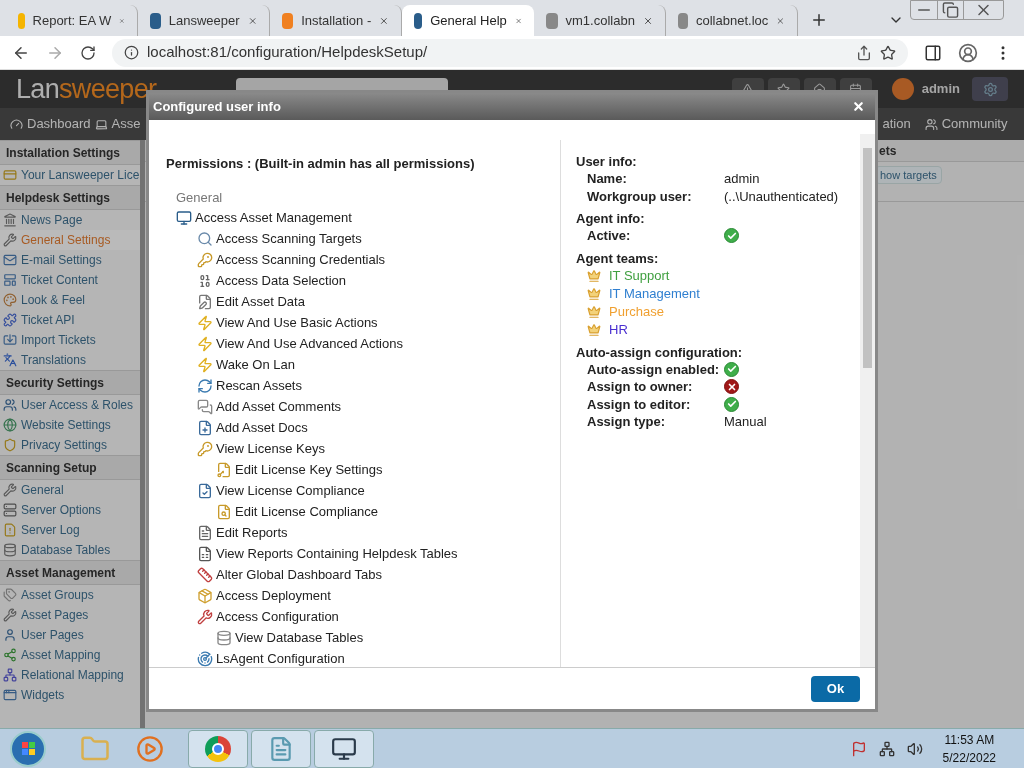 Image resolution: width=1024 pixels, height=768 pixels. Describe the element at coordinates (277, 617) in the screenshot. I see `permission-label: Access Configuration` at that location.